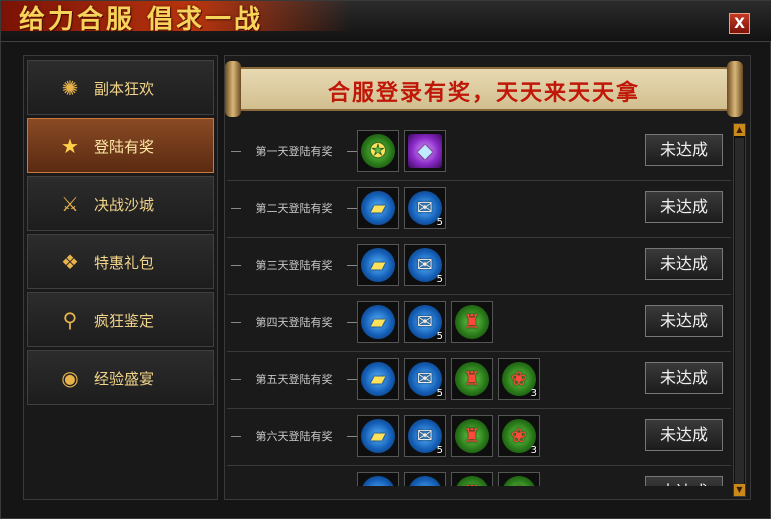 This screenshot has width=771, height=519. Describe the element at coordinates (739, 23) in the screenshot. I see `close-button: X` at that location.